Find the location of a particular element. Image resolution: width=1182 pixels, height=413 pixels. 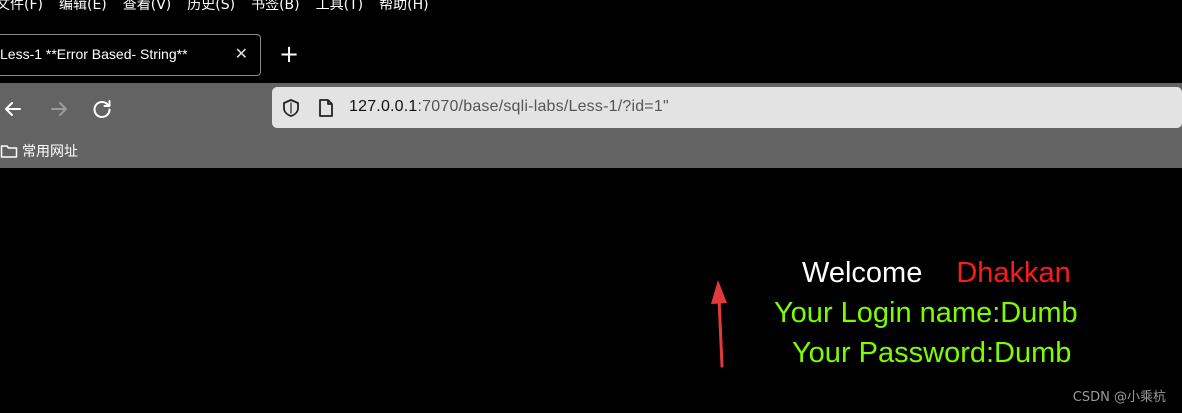

welcome-name: Dhakkan is located at coordinates (1013, 273).